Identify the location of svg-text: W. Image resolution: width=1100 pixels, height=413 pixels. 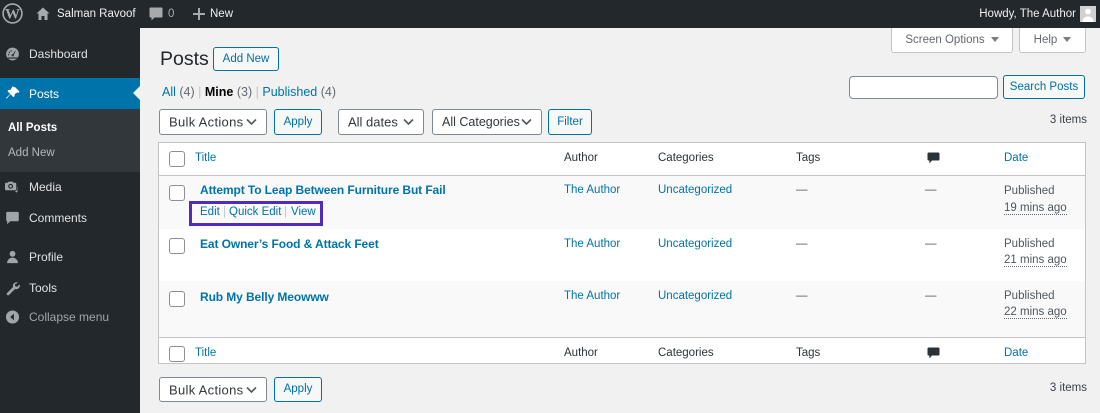
(12, 14).